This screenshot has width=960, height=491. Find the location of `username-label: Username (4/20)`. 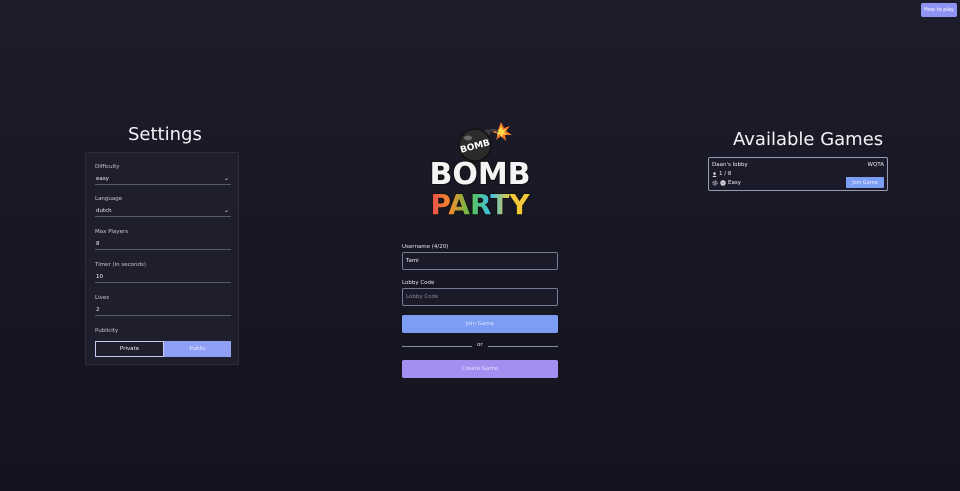

username-label: Username (4/20) is located at coordinates (425, 247).